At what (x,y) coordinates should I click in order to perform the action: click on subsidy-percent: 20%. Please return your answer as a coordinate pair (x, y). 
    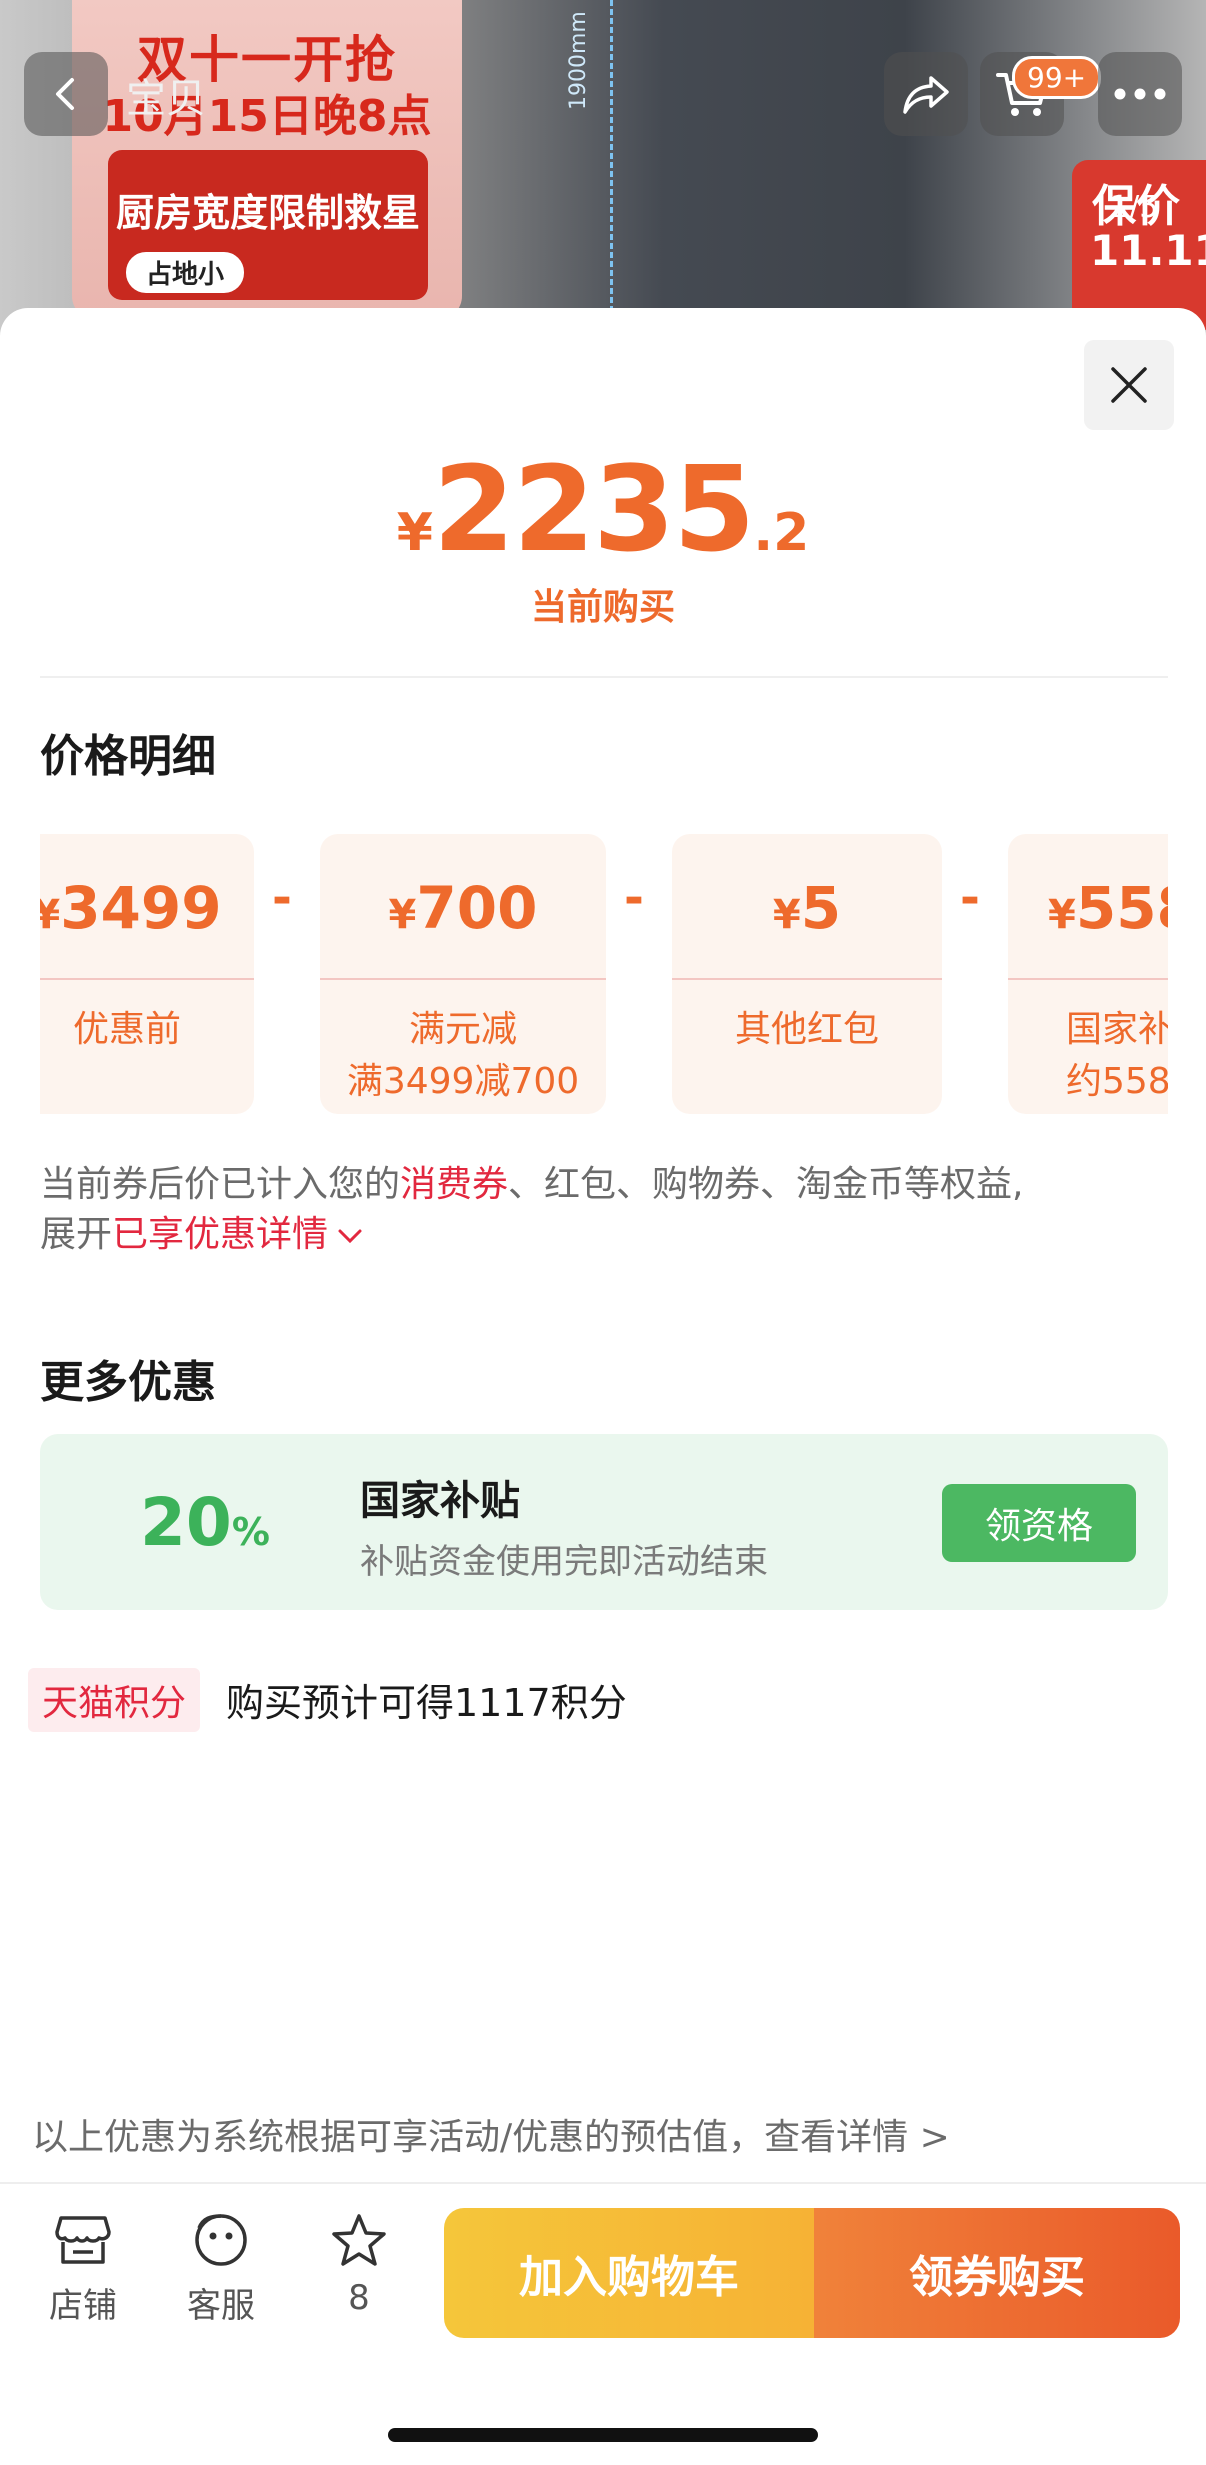
    Looking at the image, I should click on (205, 1522).